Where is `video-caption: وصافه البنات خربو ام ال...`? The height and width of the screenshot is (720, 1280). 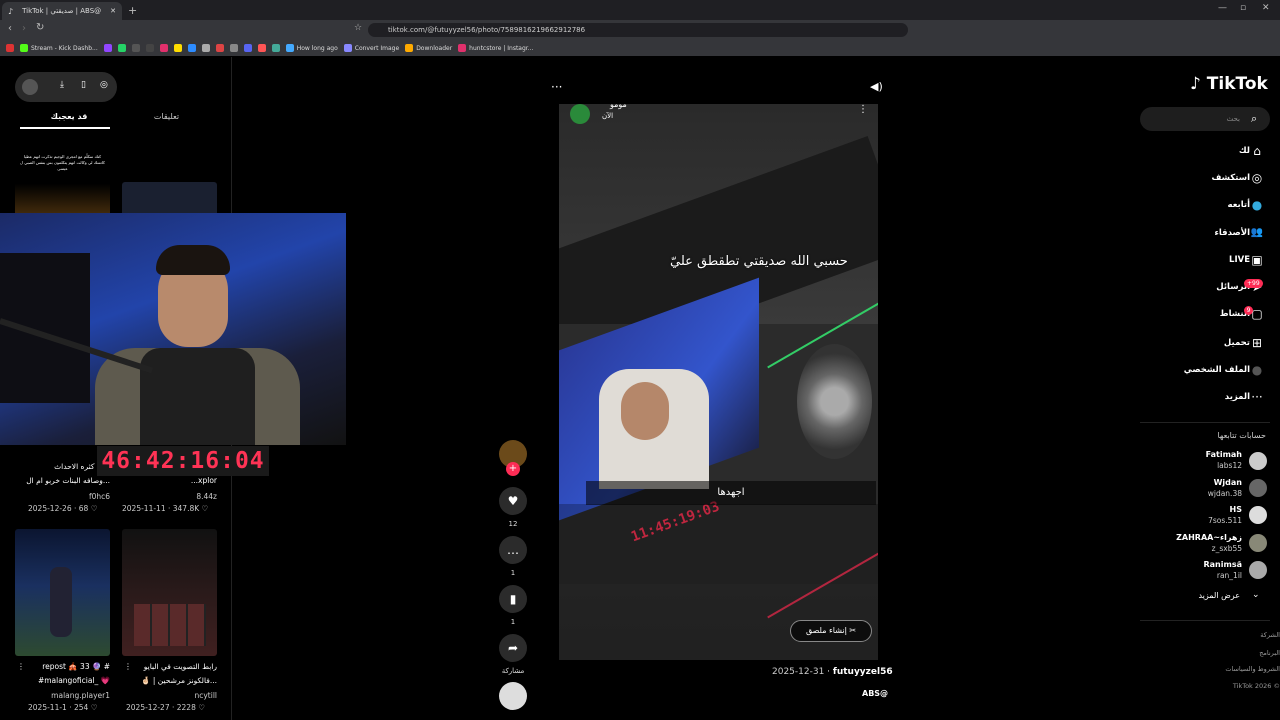 video-caption: وصافه البنات خربو ام ال... is located at coordinates (62, 481).